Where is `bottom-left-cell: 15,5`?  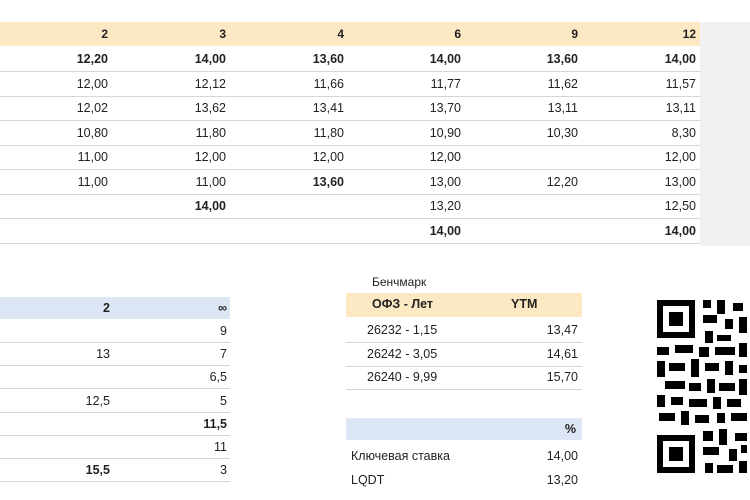
bottom-left-cell: 15,5 is located at coordinates (97, 470).